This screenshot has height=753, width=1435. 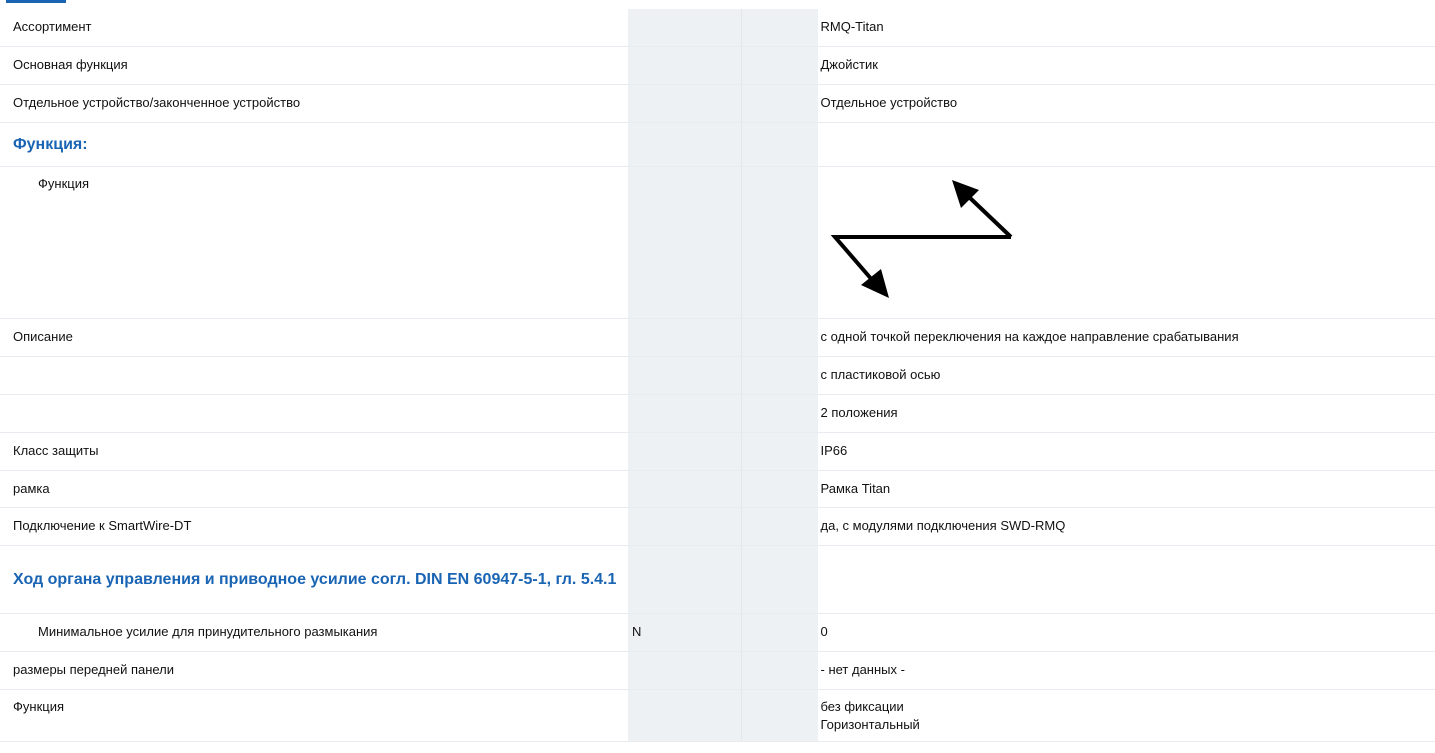 What do you see at coordinates (1126, 670) in the screenshot?
I see `row-value: - нет данных -` at bounding box center [1126, 670].